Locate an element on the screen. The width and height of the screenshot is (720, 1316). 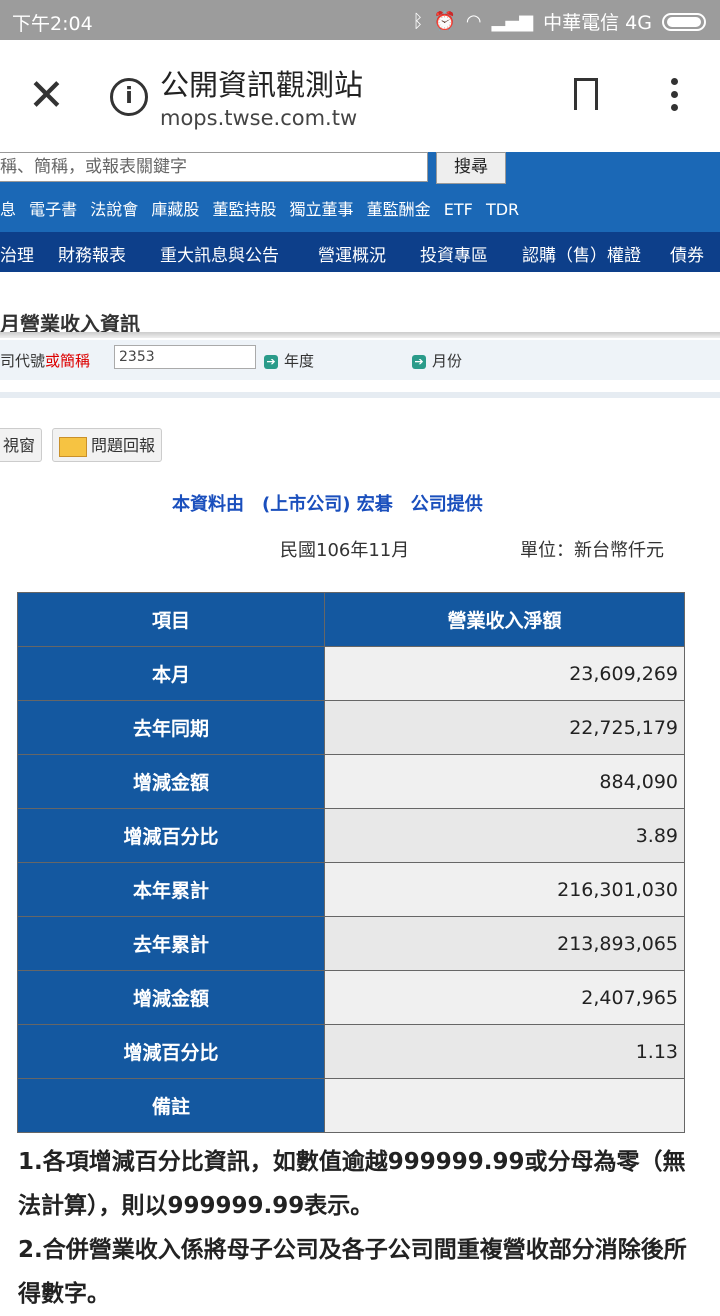
row-label: 本月 is located at coordinates (171, 673).